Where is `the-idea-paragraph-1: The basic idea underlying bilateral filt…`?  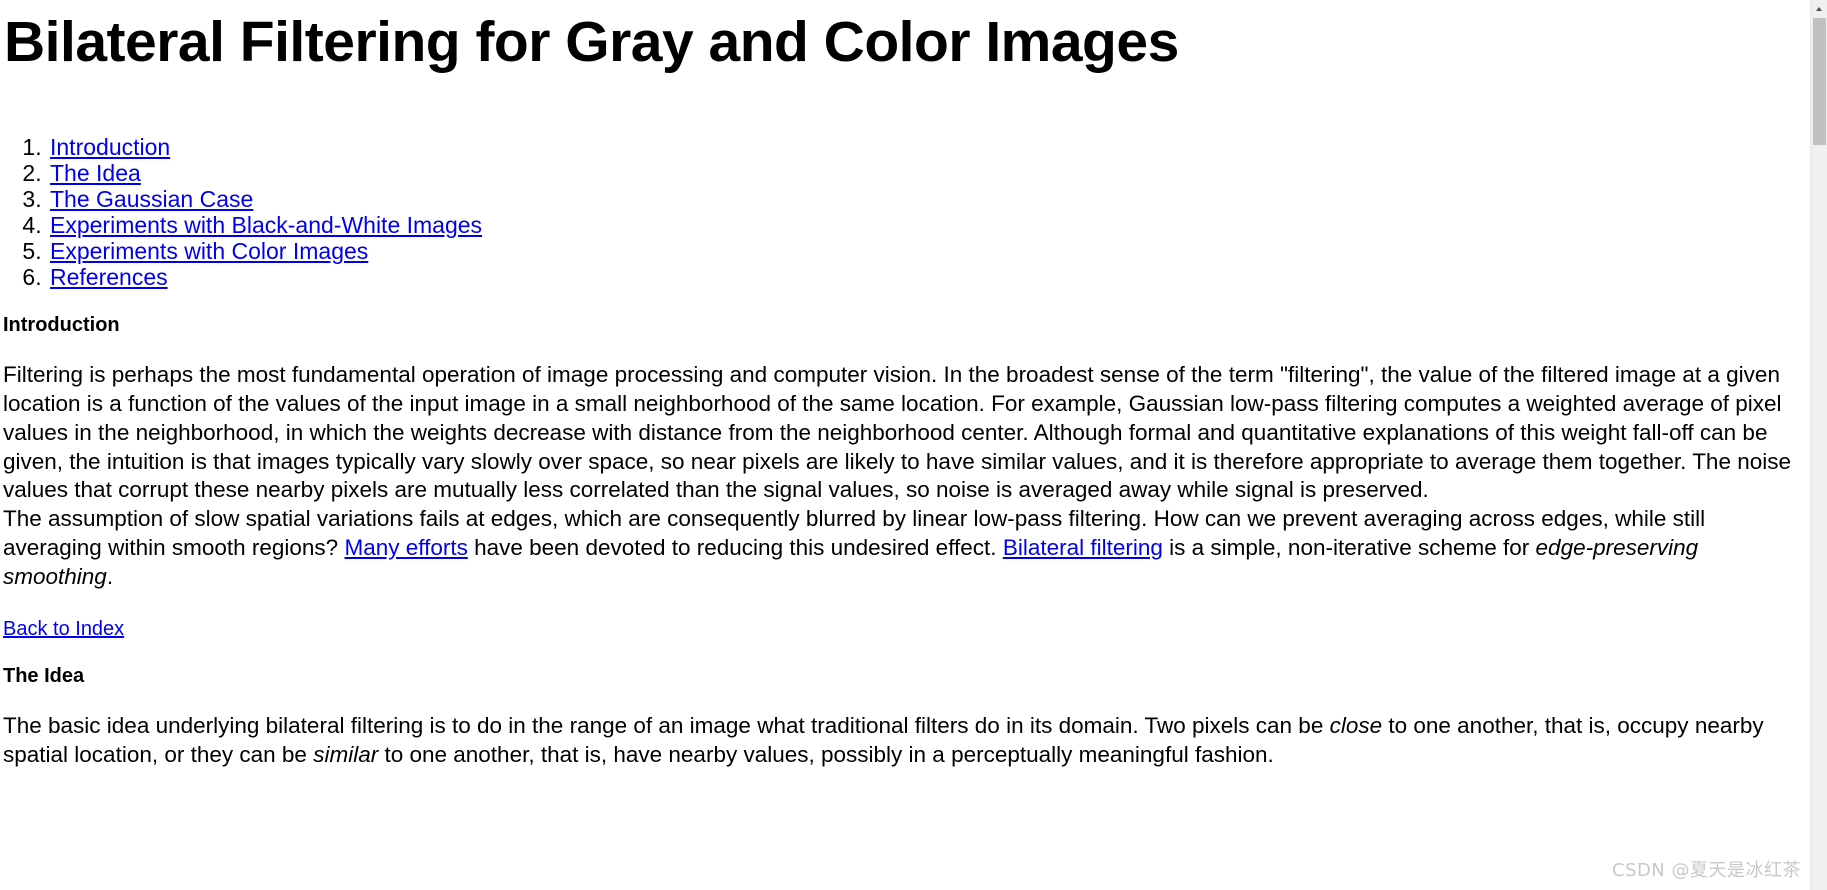
the-idea-paragraph-1: The basic idea underlying bilateral filt… is located at coordinates (901, 741).